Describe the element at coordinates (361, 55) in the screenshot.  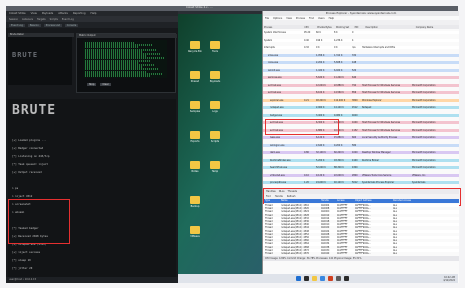
I see `pe-process-row: smss.exe 1,056 K 1,312 K 332` at that location.